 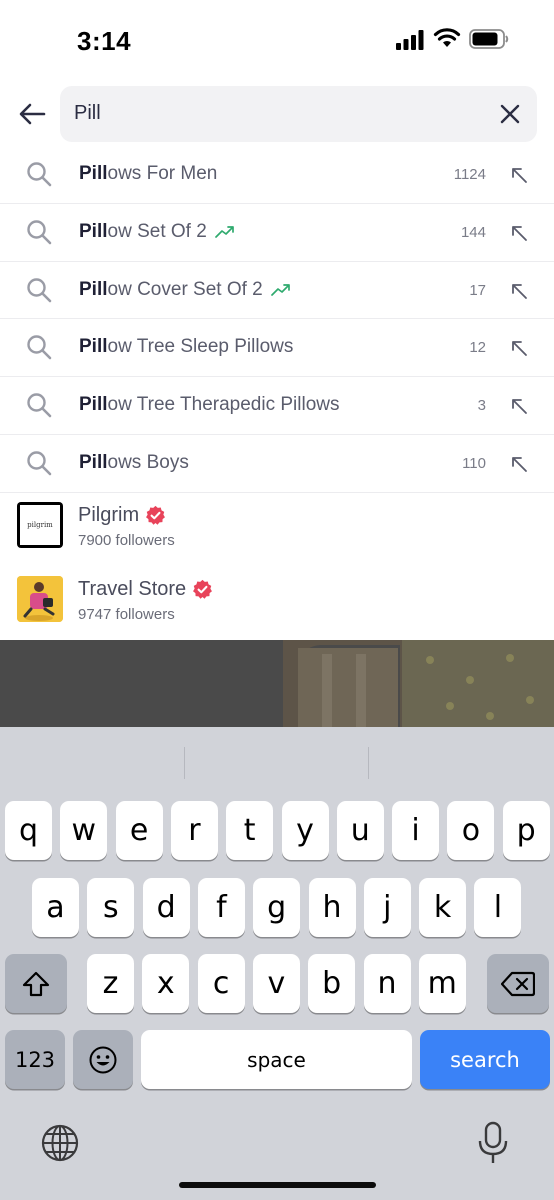 I want to click on store-followers: 7900 followers, so click(x=126, y=540).